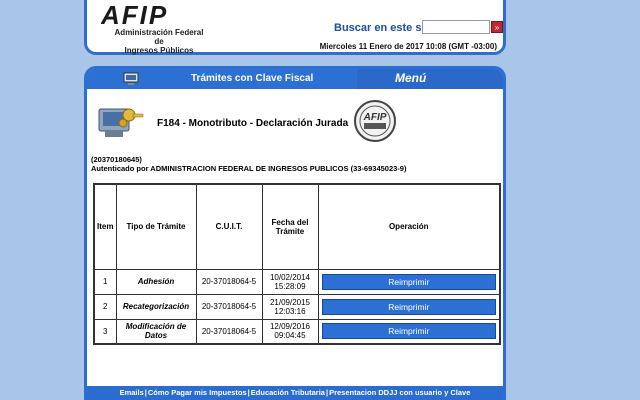 The height and width of the screenshot is (400, 640). I want to click on org-line-2: Ingresos Públicos, so click(159, 50).